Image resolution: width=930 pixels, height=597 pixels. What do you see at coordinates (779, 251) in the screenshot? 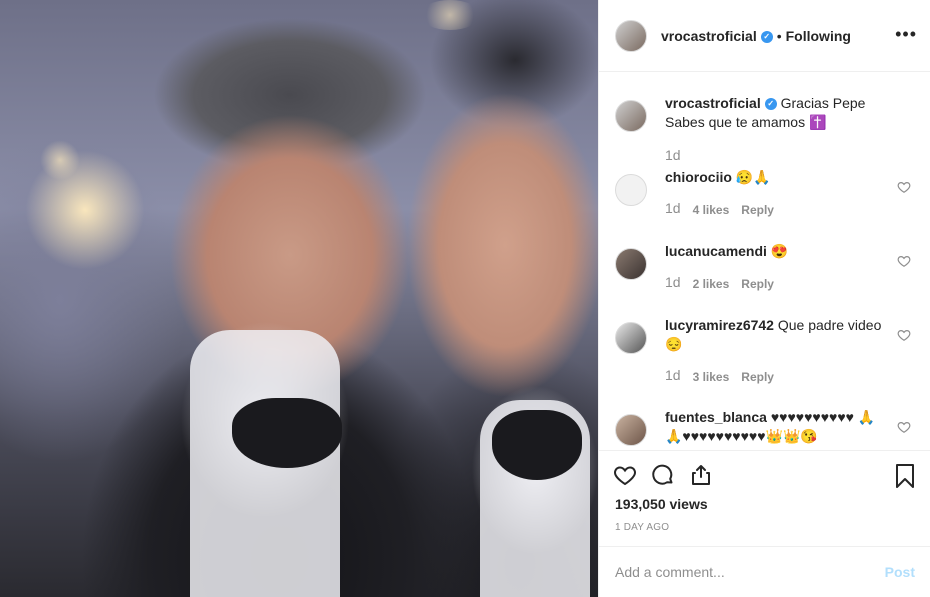
I see `comment-text: 😍` at bounding box center [779, 251].